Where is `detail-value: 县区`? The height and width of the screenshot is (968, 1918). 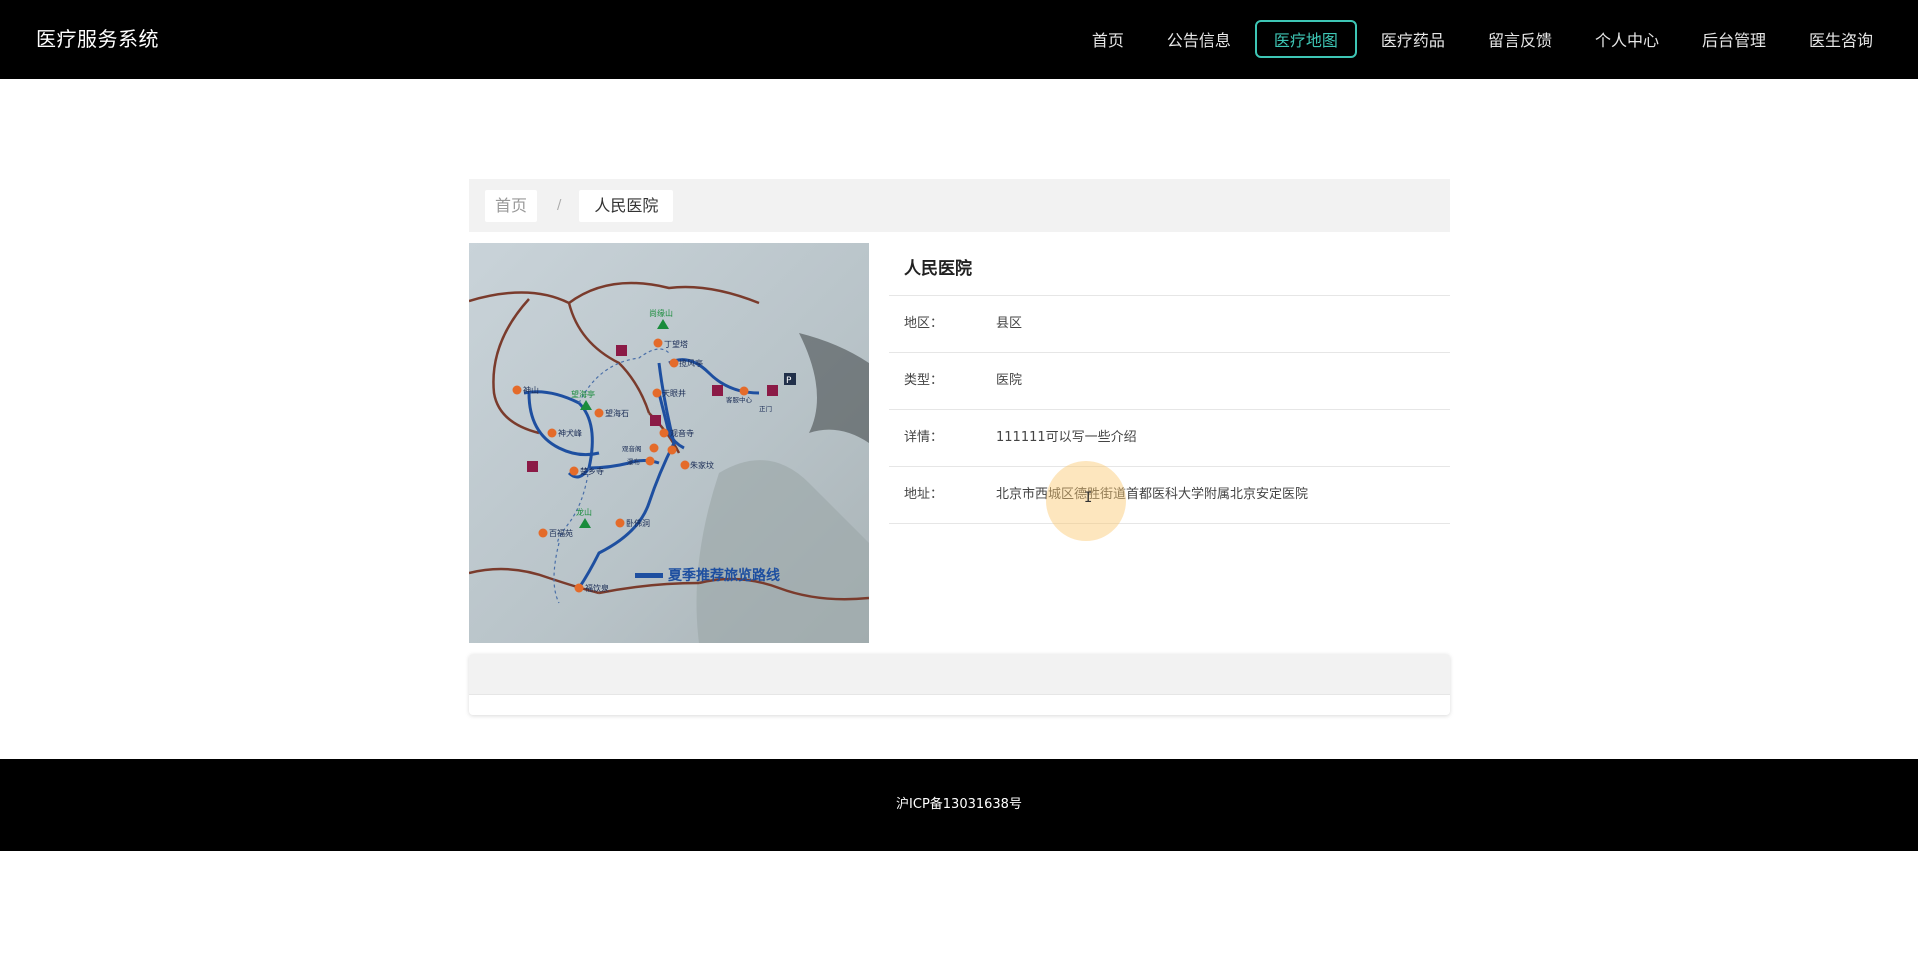
detail-value: 县区 is located at coordinates (1009, 323).